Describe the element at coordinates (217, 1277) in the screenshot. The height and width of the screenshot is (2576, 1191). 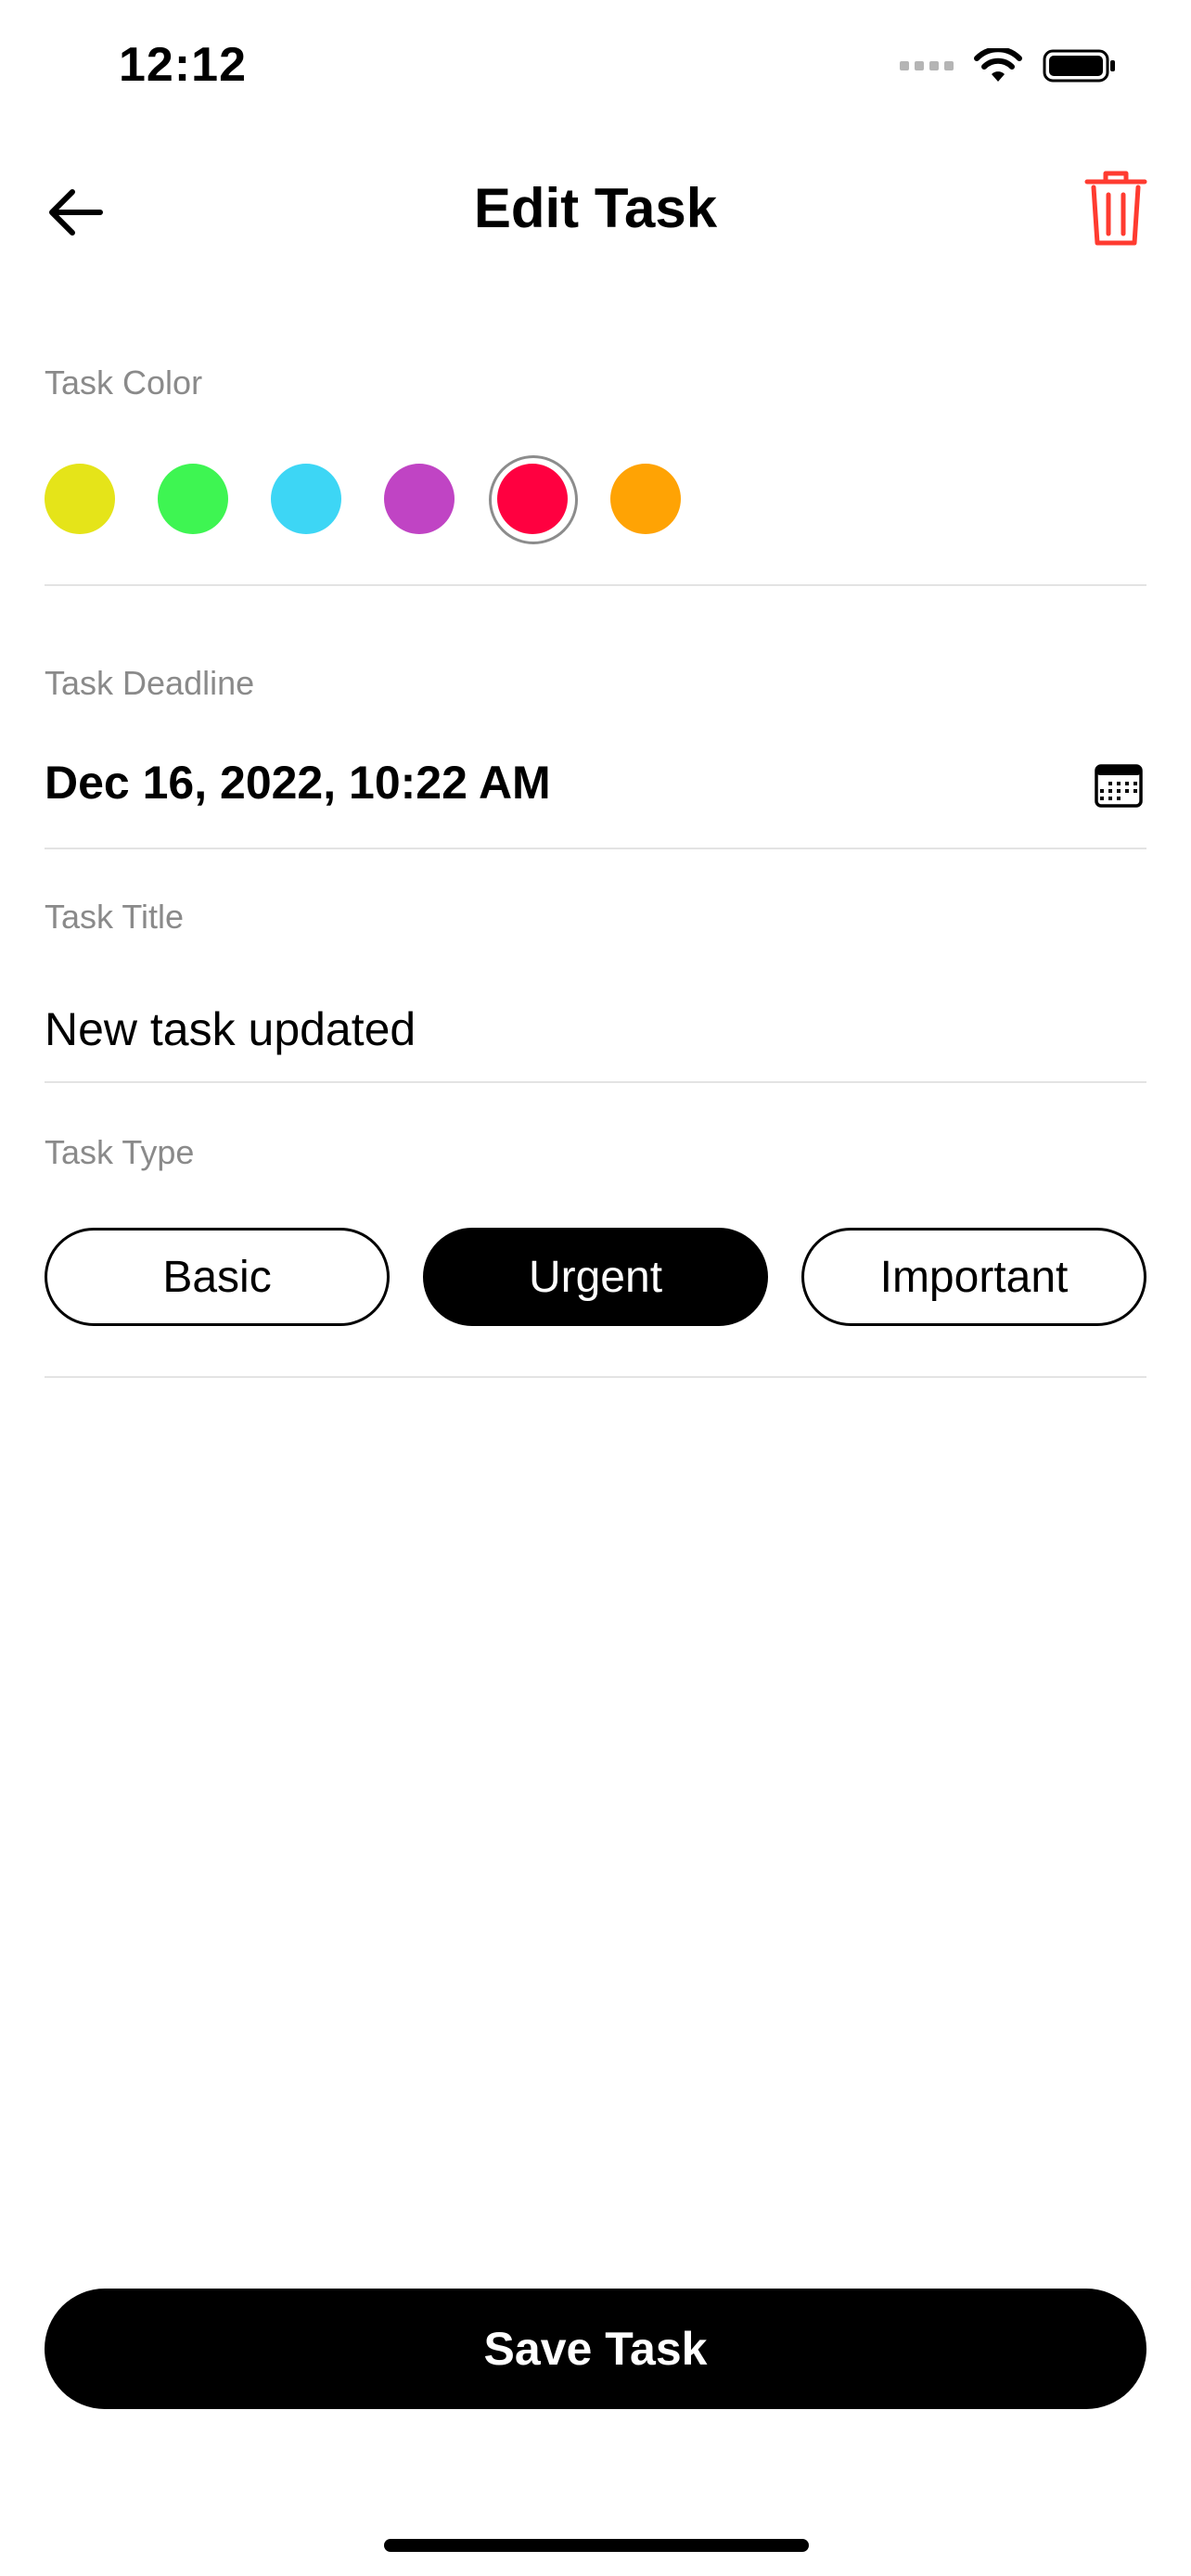
I see `task-type-basic-button: Basic` at that location.